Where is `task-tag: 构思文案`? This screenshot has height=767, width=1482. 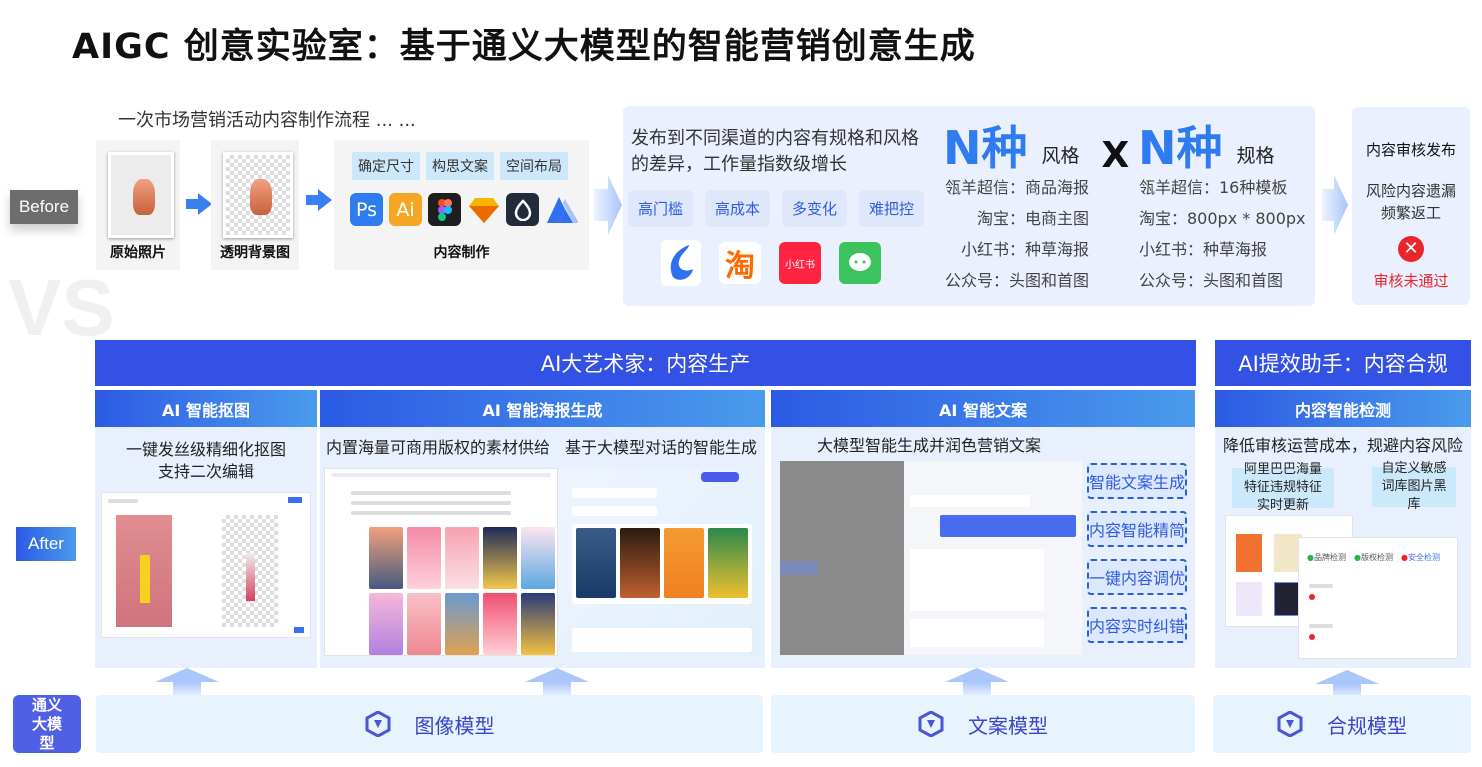 task-tag: 构思文案 is located at coordinates (460, 166).